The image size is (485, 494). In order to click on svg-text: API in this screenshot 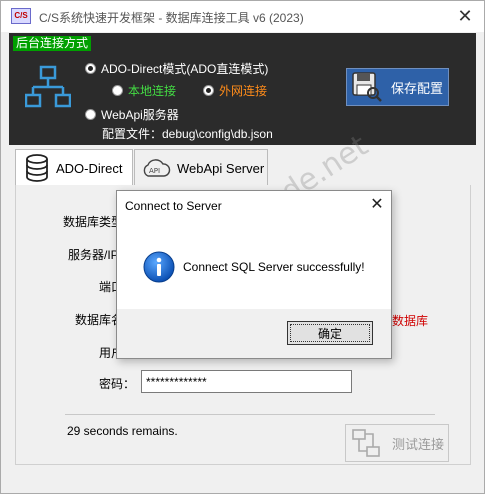, I will do `click(154, 171)`.